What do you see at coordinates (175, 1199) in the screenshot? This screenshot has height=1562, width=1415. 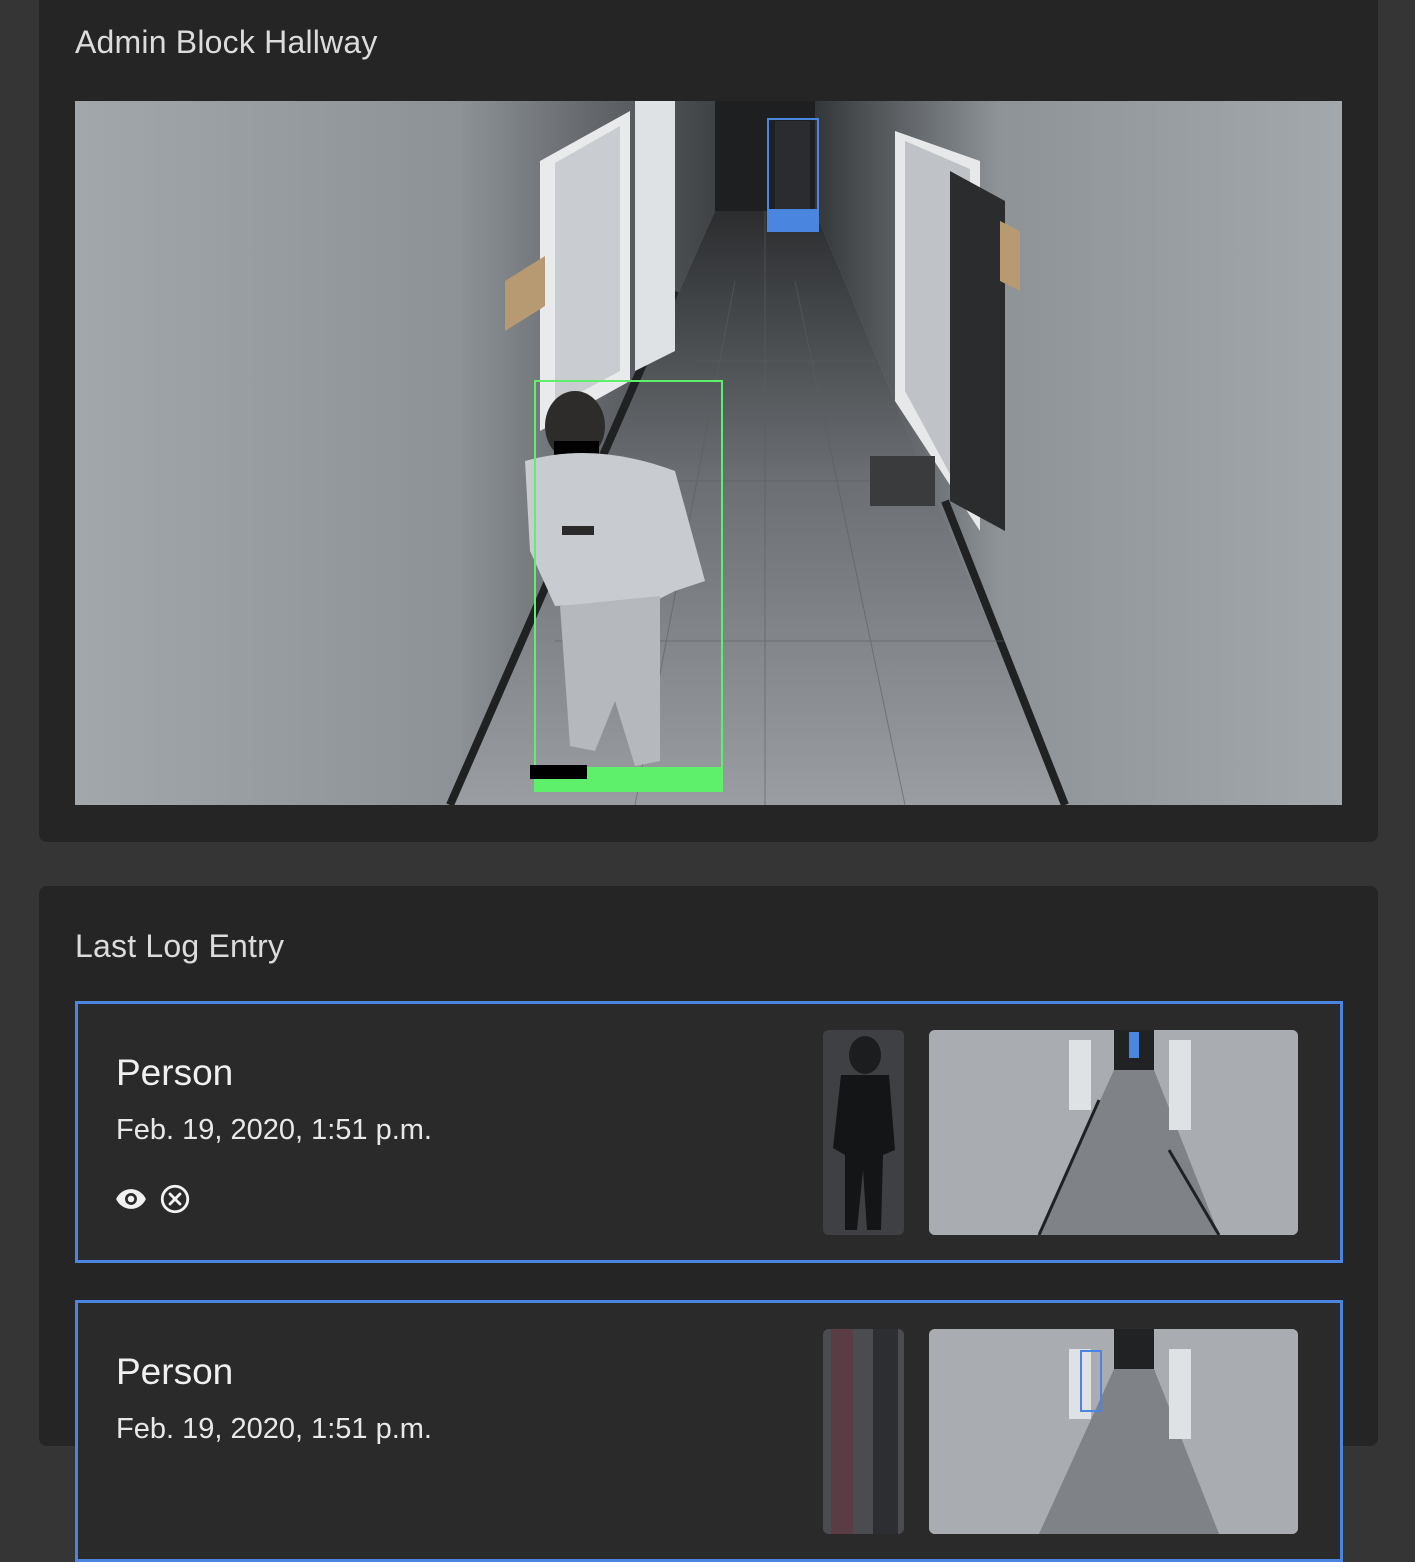 I see `close-circle-icon` at bounding box center [175, 1199].